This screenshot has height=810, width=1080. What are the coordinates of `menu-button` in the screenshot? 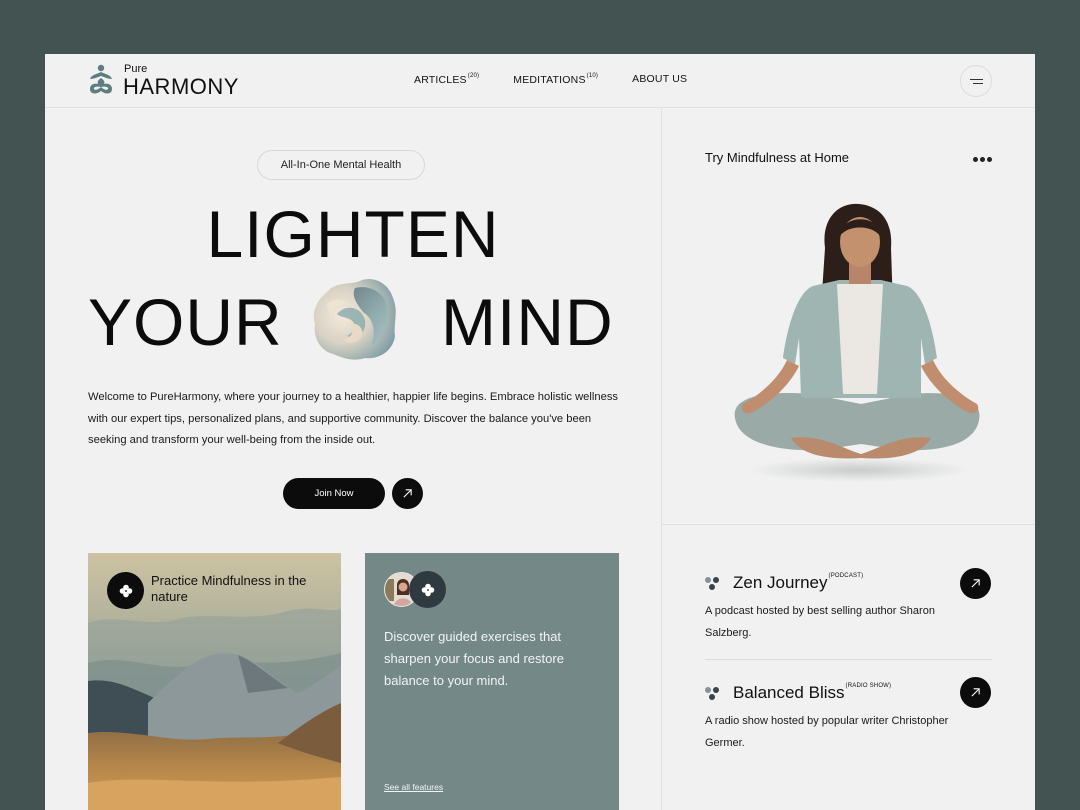 It's located at (976, 81).